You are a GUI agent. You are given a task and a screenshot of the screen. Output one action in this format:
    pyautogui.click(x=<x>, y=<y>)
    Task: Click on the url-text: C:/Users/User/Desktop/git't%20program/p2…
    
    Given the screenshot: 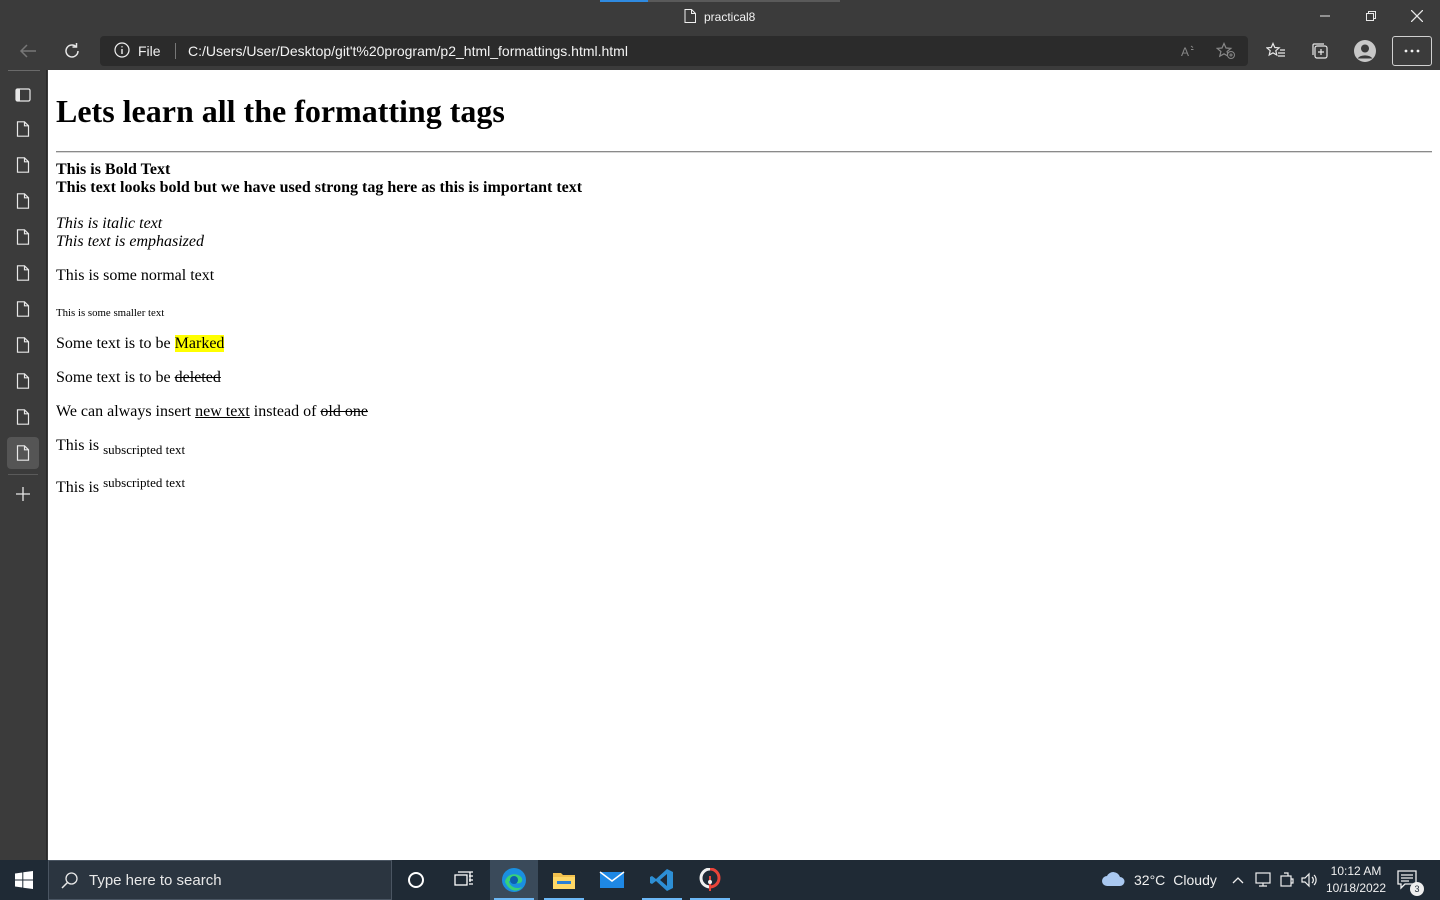 What is the action you would take?
    pyautogui.click(x=408, y=51)
    